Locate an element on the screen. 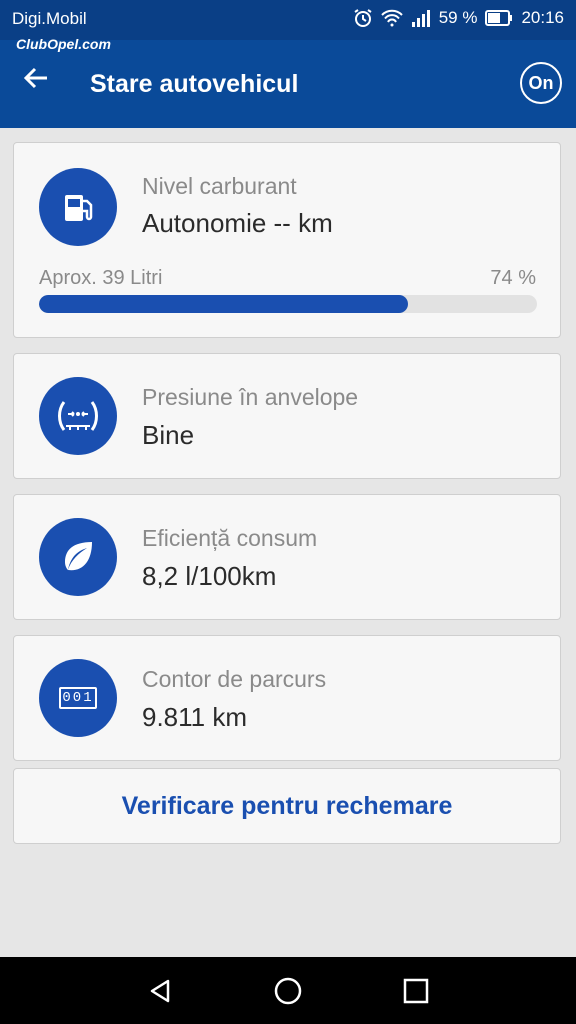  square-recents-icon is located at coordinates (416, 991).